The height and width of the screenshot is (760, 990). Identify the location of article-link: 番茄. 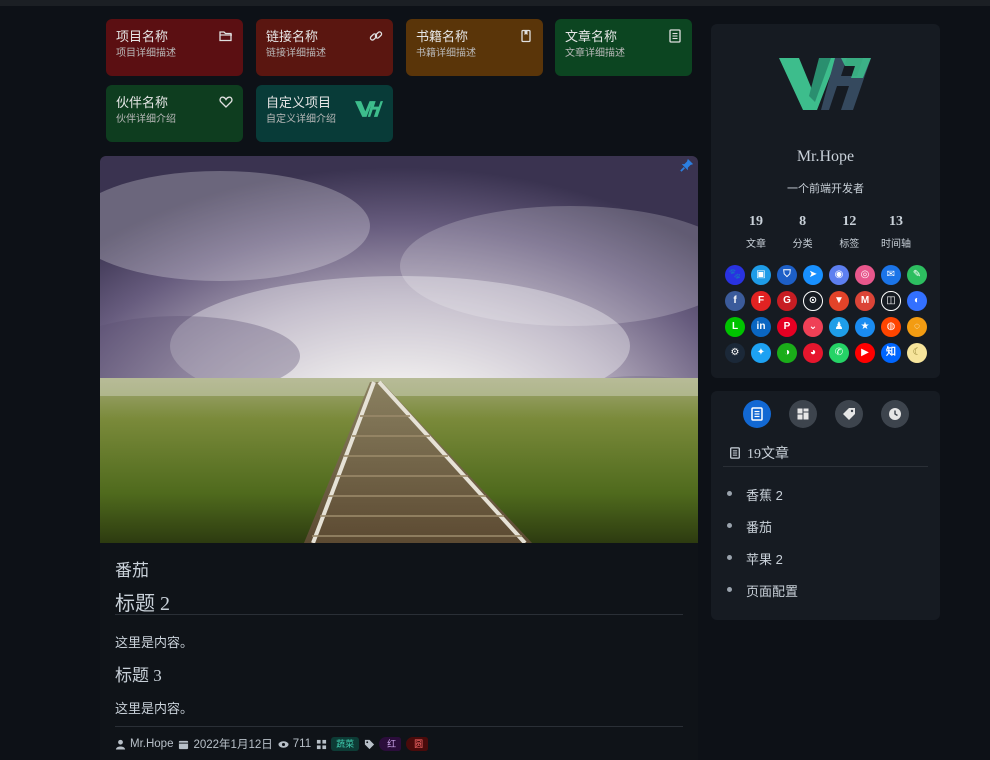
(759, 526).